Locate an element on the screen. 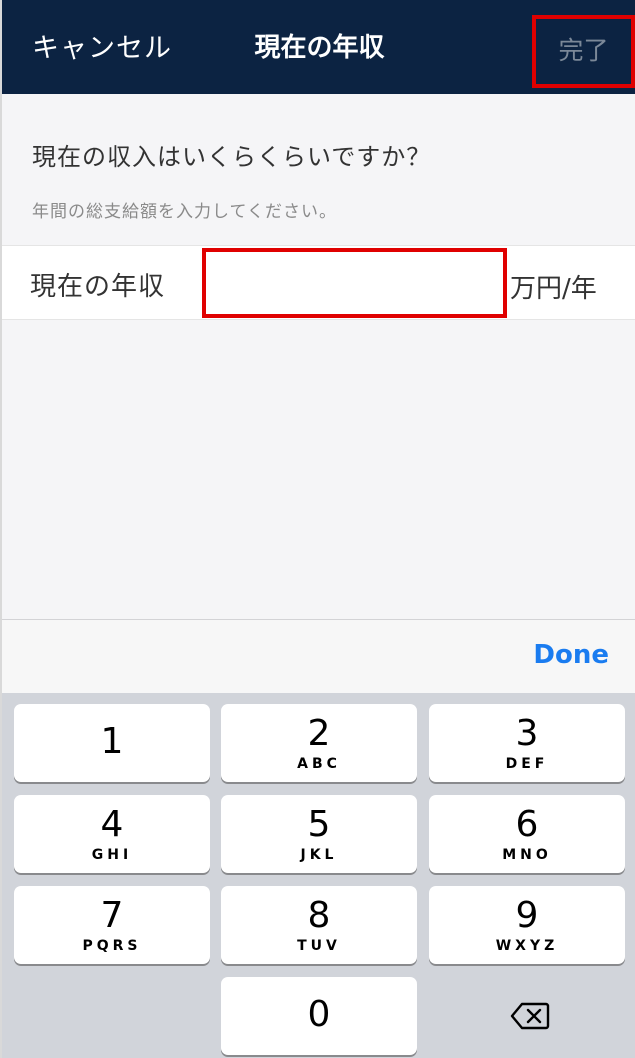 The height and width of the screenshot is (1058, 635). key-letters: WXYZ is located at coordinates (527, 946).